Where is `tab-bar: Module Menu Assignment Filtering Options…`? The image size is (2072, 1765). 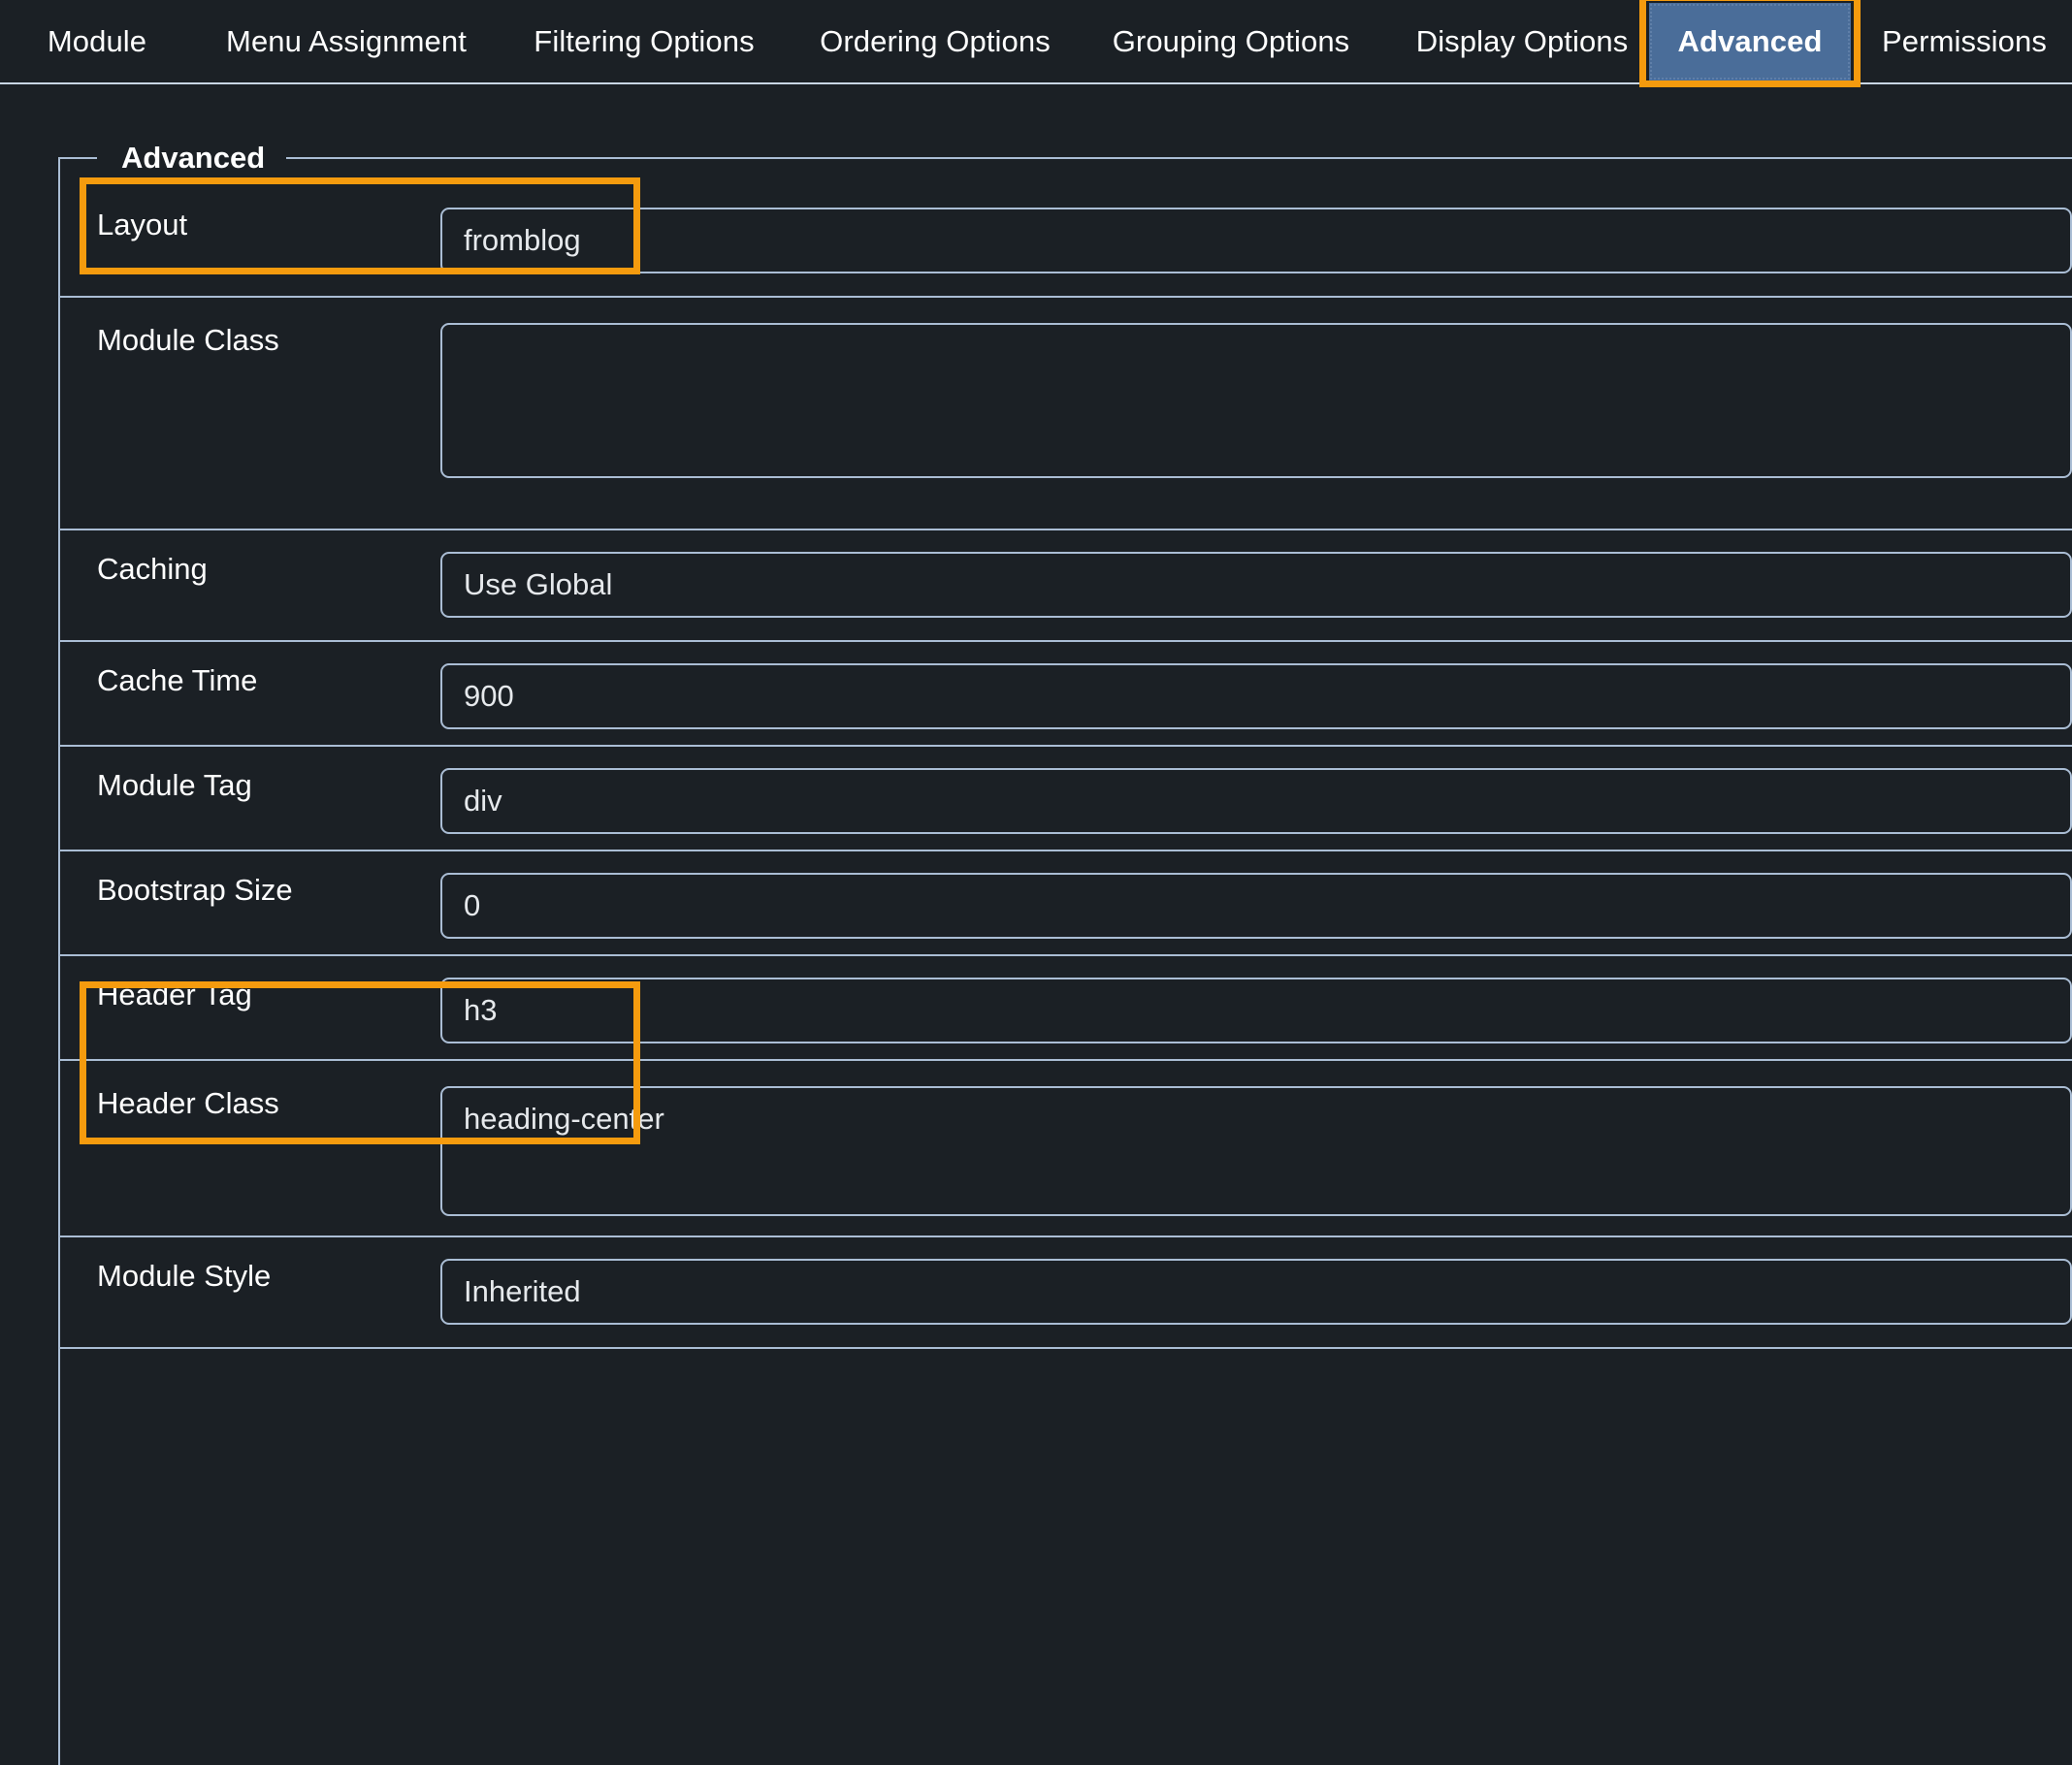 tab-bar: Module Menu Assignment Filtering Options… is located at coordinates (1036, 43).